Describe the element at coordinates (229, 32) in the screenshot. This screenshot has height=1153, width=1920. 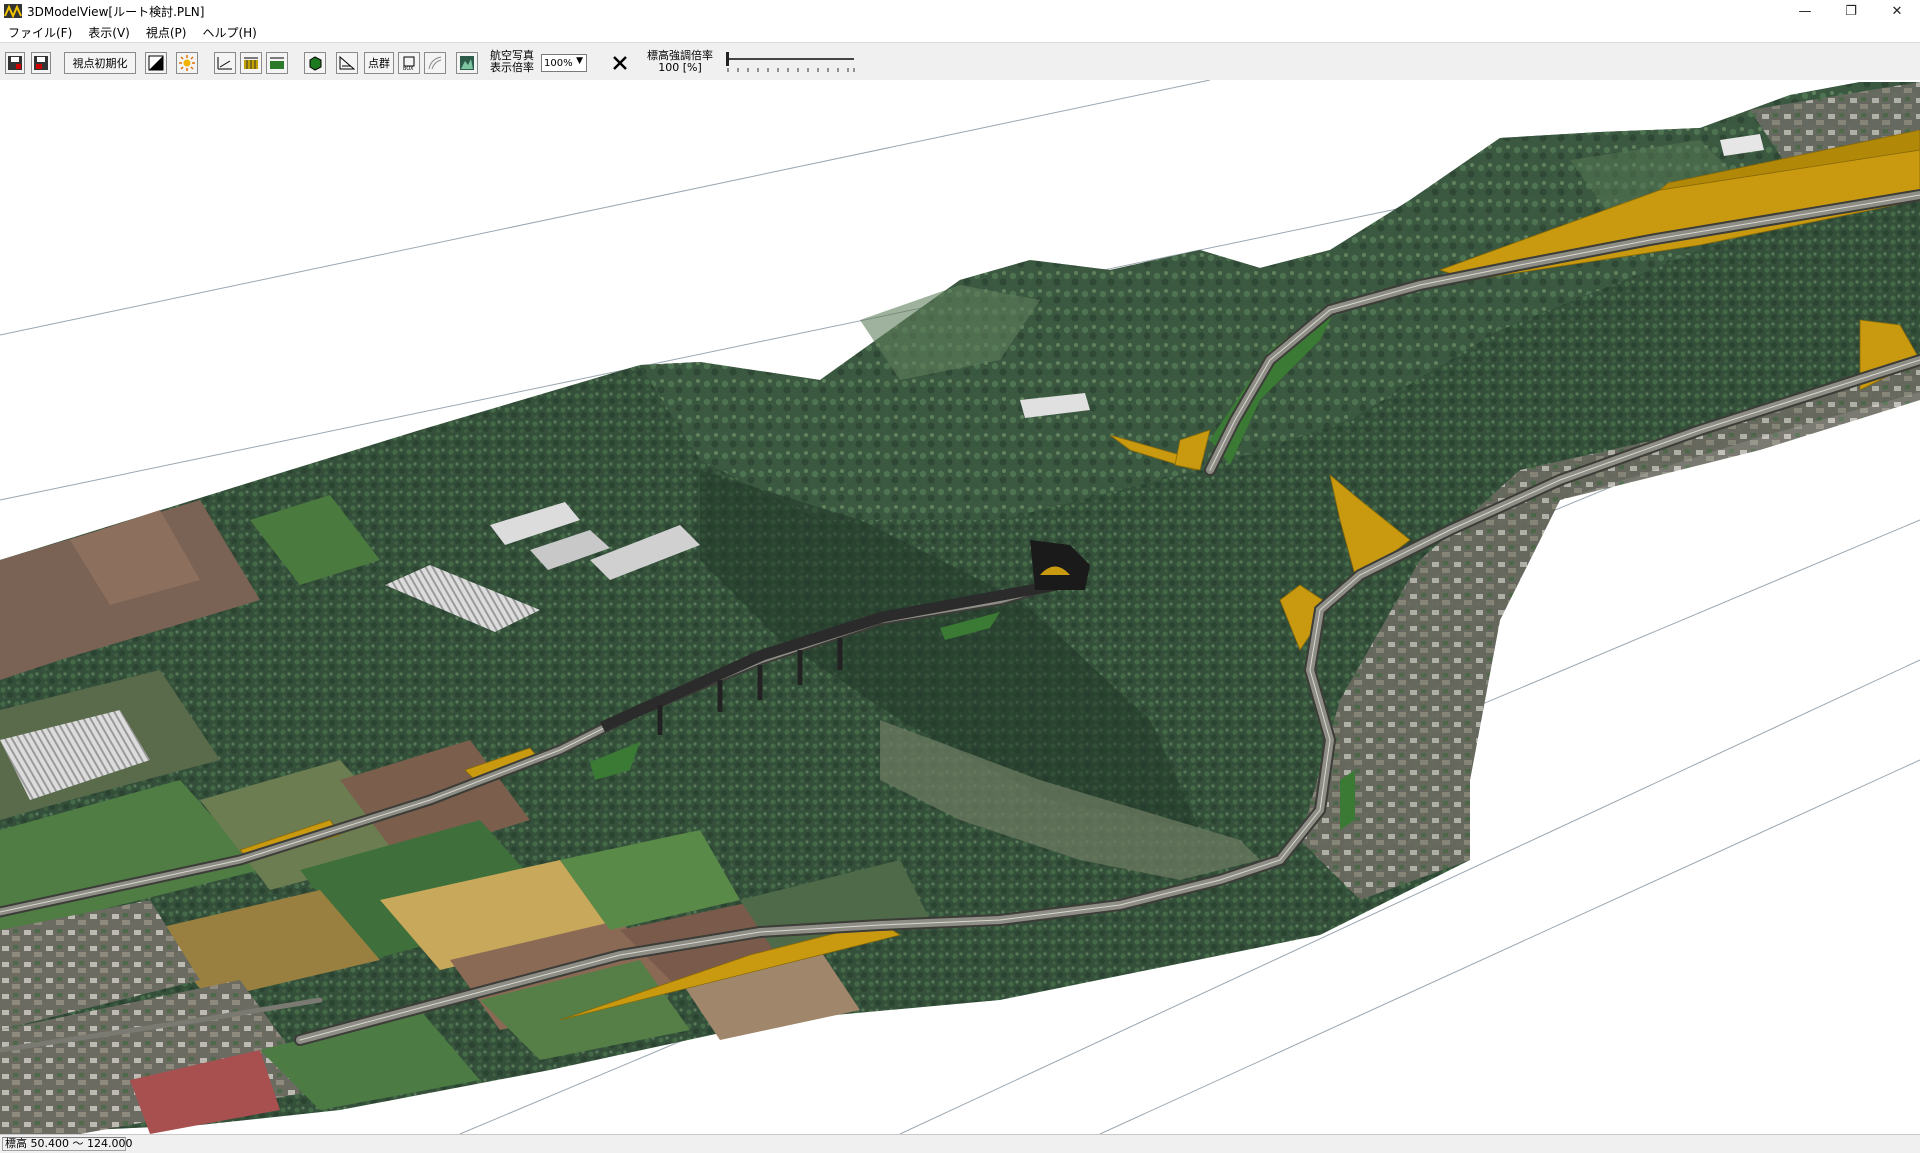
I see `menu-help: ヘルプ(H)` at that location.